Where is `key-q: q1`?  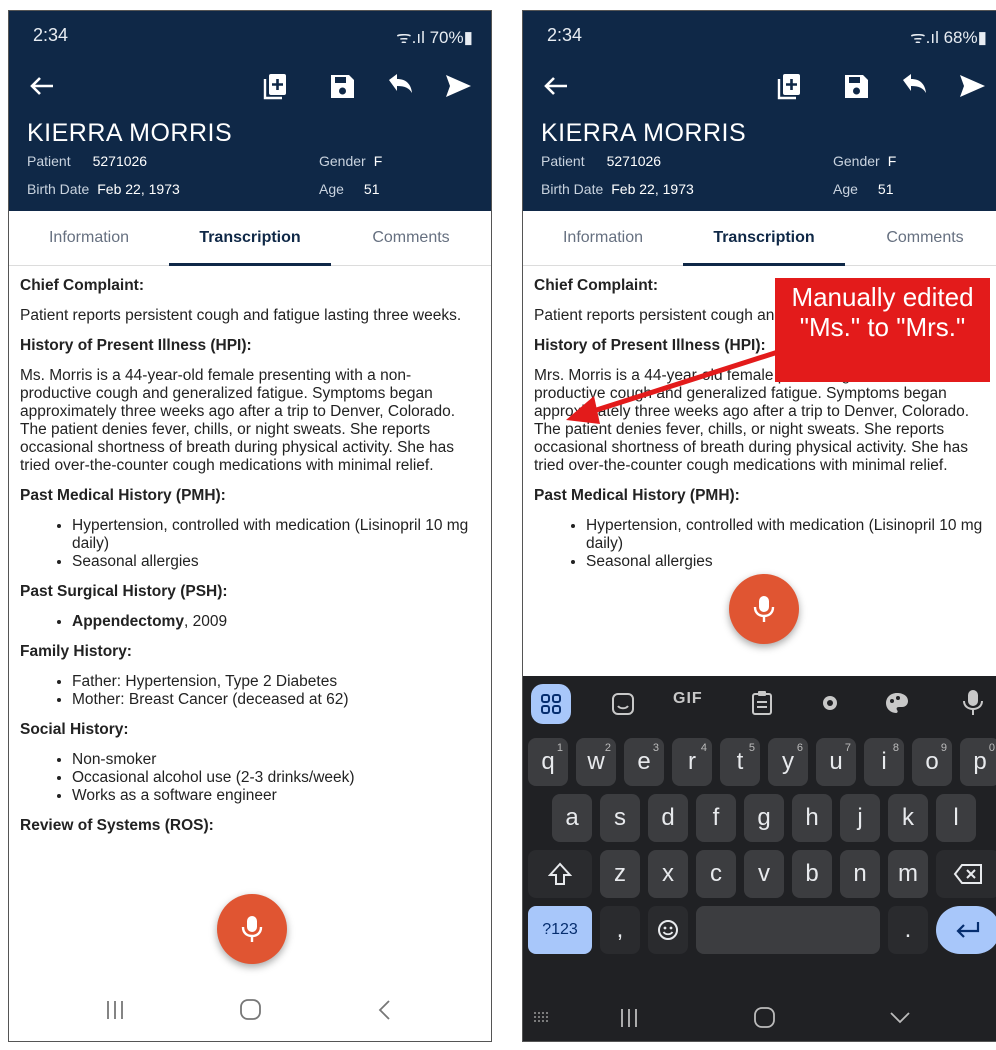 key-q: q1 is located at coordinates (548, 762).